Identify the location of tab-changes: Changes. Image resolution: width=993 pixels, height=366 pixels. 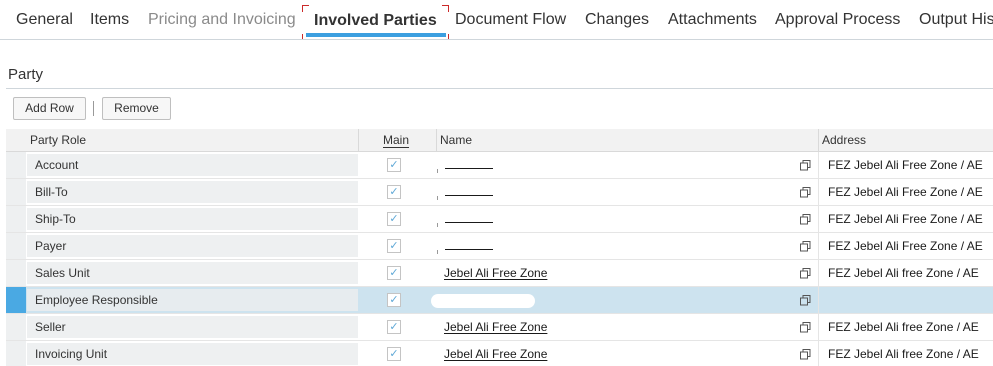
(617, 20).